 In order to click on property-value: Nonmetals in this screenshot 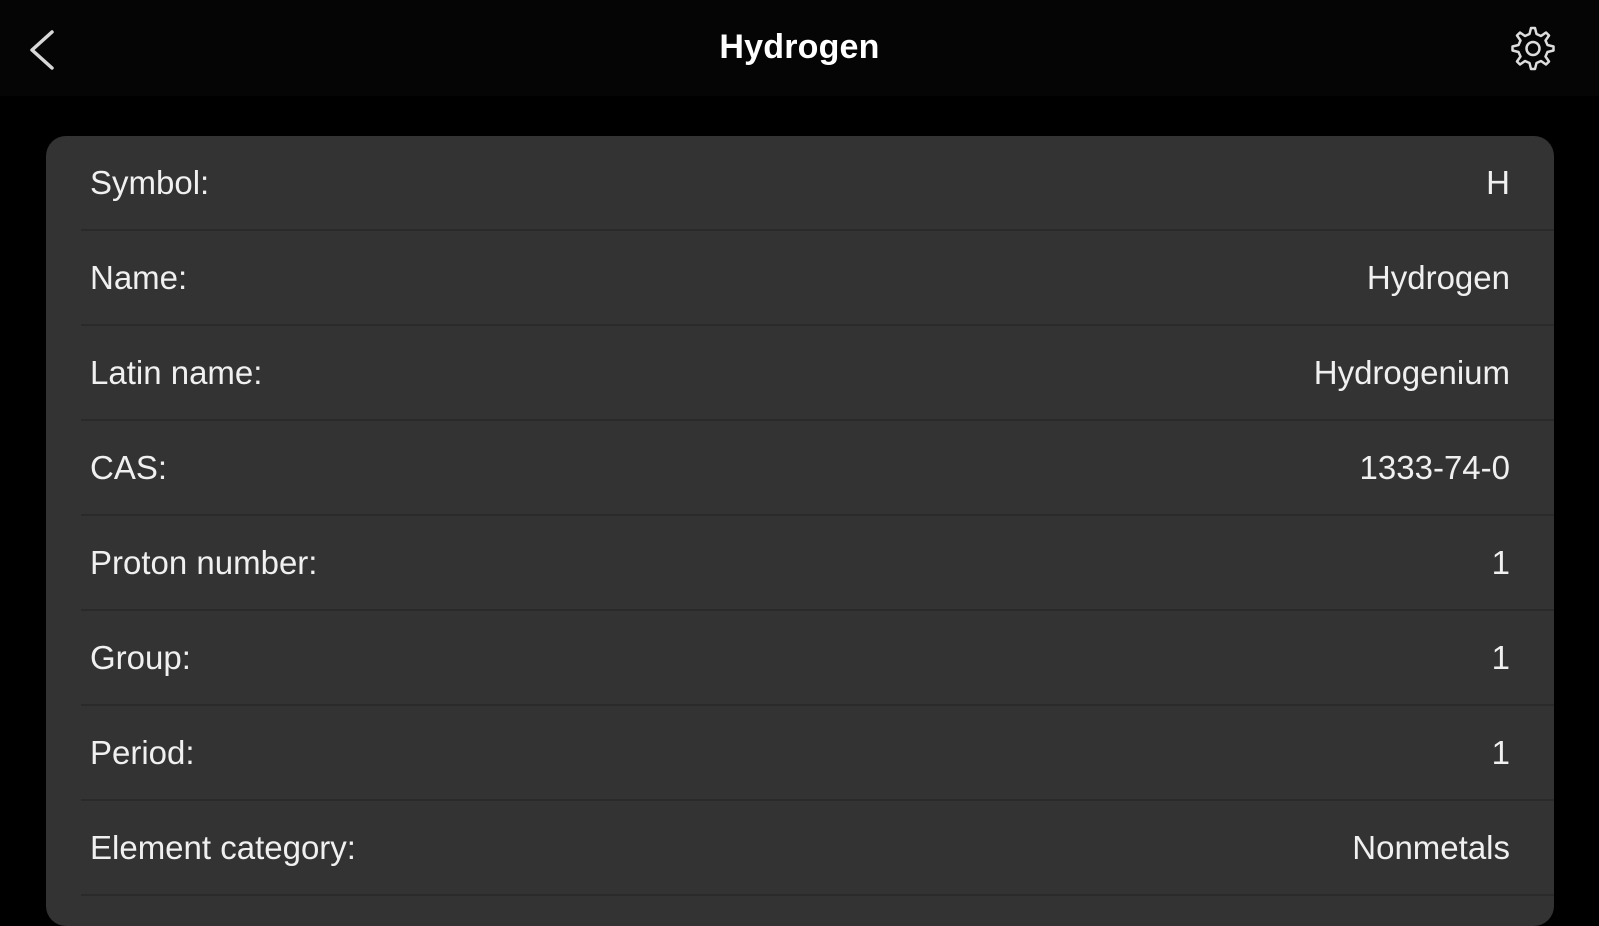, I will do `click(1431, 847)`.